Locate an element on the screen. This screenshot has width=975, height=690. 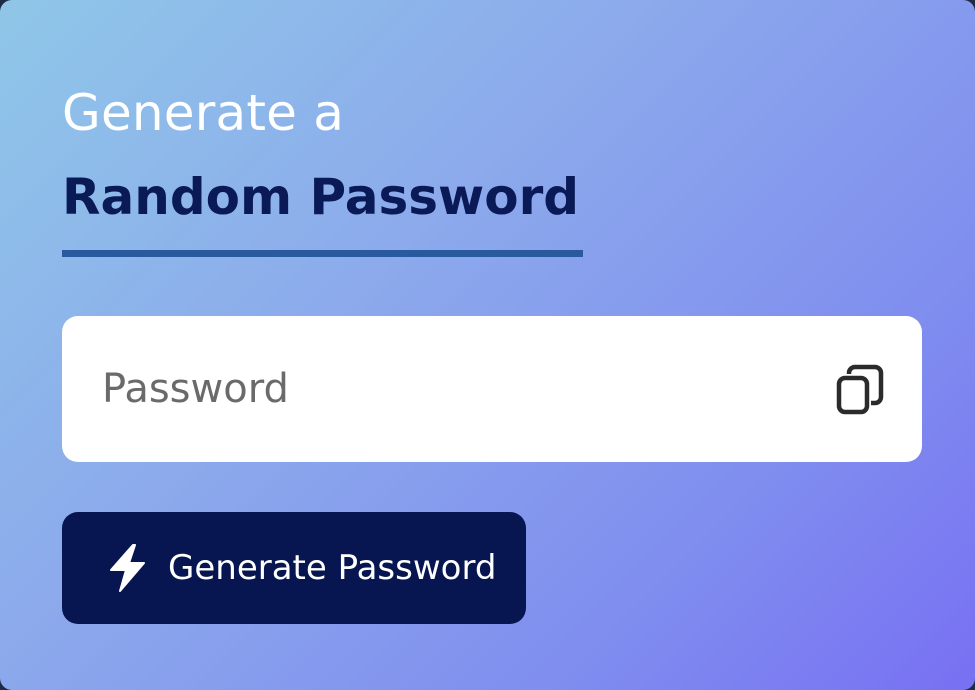
title-underline is located at coordinates (322, 253).